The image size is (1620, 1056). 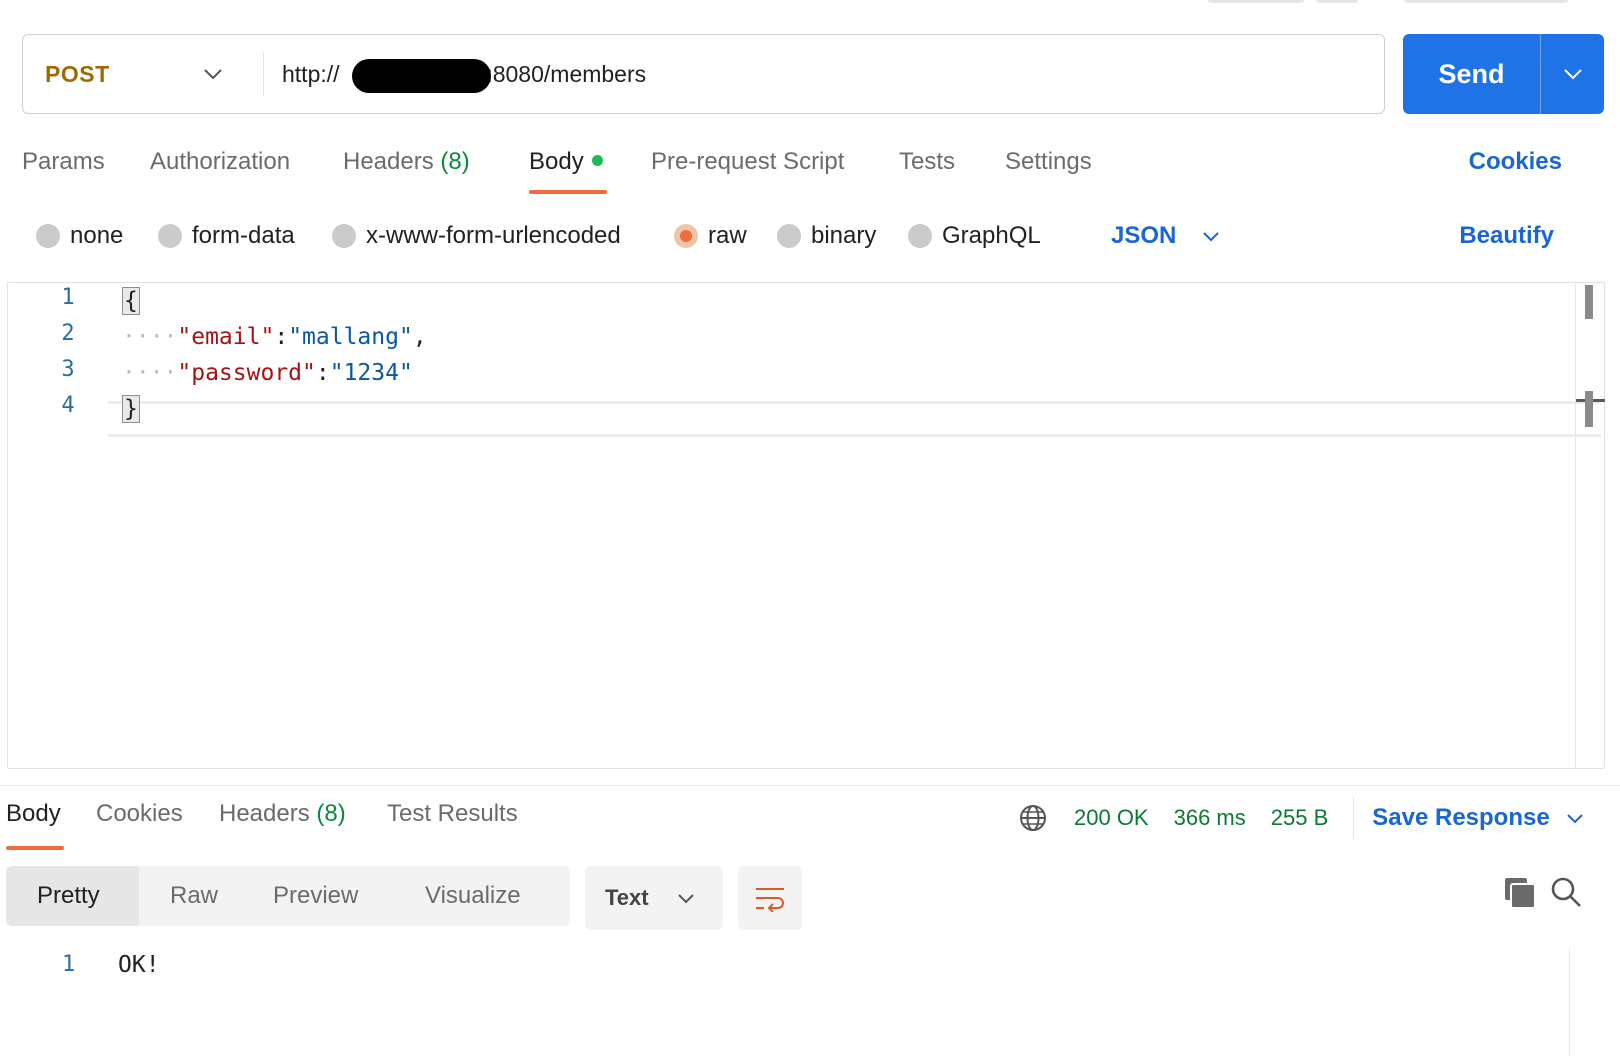 What do you see at coordinates (1471, 74) in the screenshot?
I see `send-button: Send` at bounding box center [1471, 74].